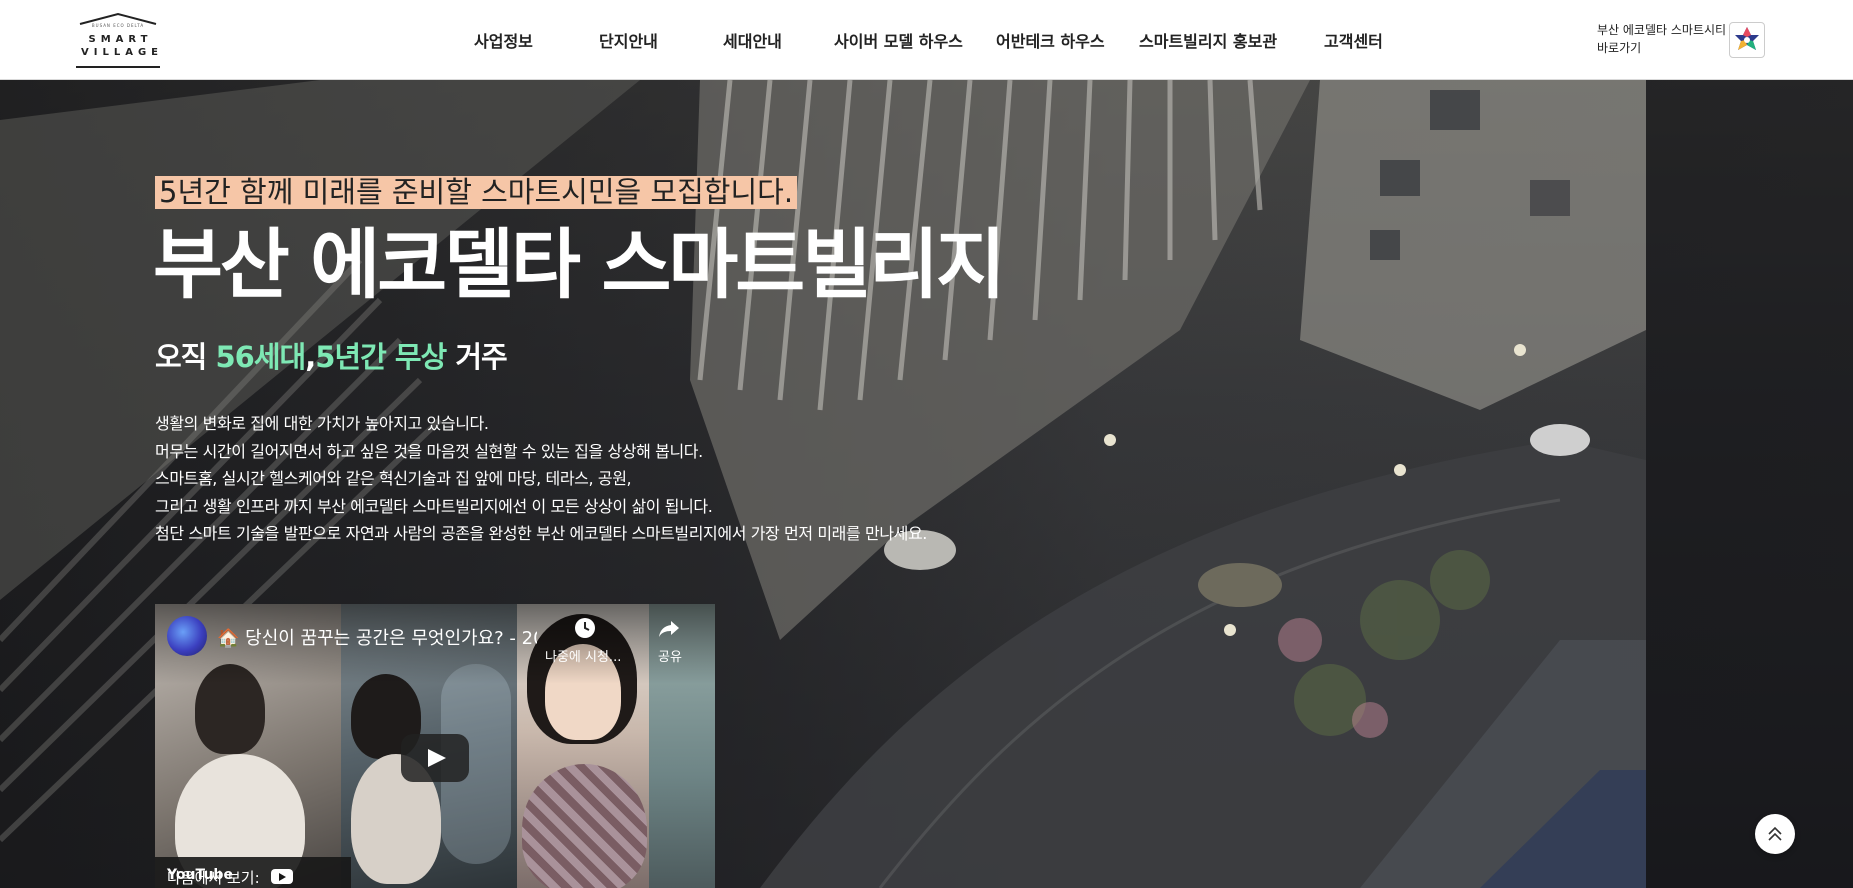 The height and width of the screenshot is (888, 1853). I want to click on share-label: 공유, so click(670, 655).